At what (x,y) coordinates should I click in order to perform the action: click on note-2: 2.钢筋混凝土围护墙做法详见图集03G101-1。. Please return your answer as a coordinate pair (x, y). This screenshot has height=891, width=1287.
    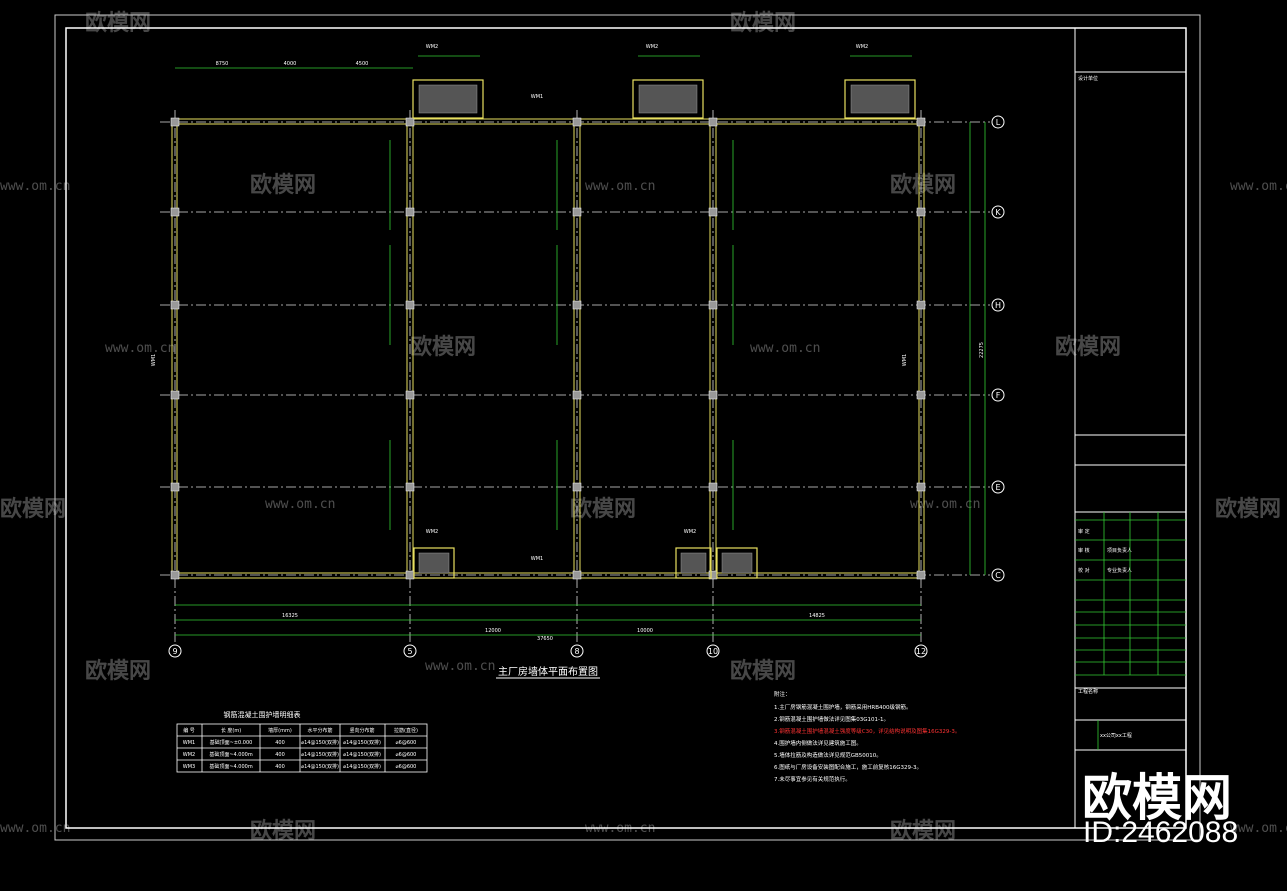
    Looking at the image, I should click on (831, 719).